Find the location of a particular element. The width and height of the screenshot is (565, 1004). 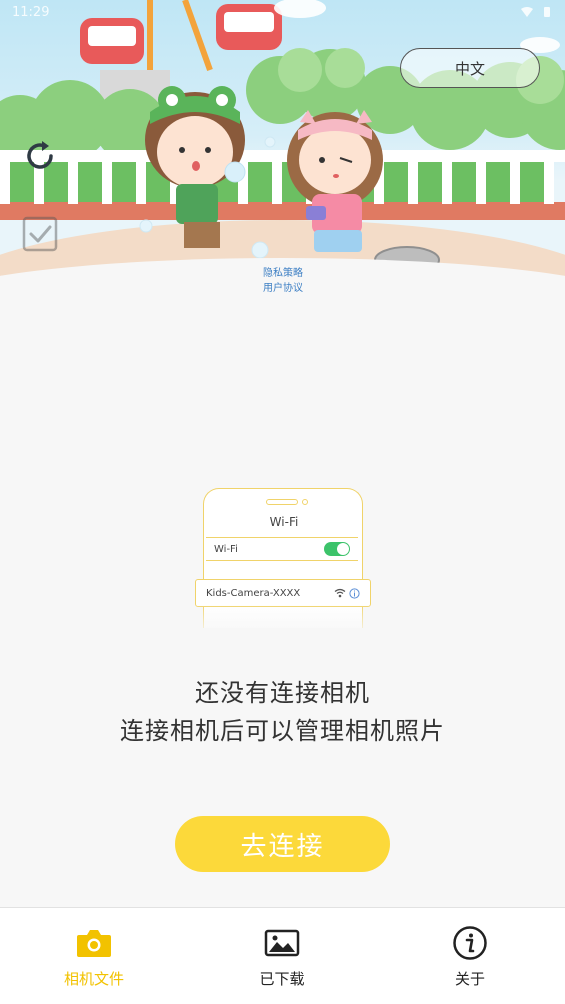

connect-hint-message: 连接相机后可以管理相机照片 is located at coordinates (282, 731).